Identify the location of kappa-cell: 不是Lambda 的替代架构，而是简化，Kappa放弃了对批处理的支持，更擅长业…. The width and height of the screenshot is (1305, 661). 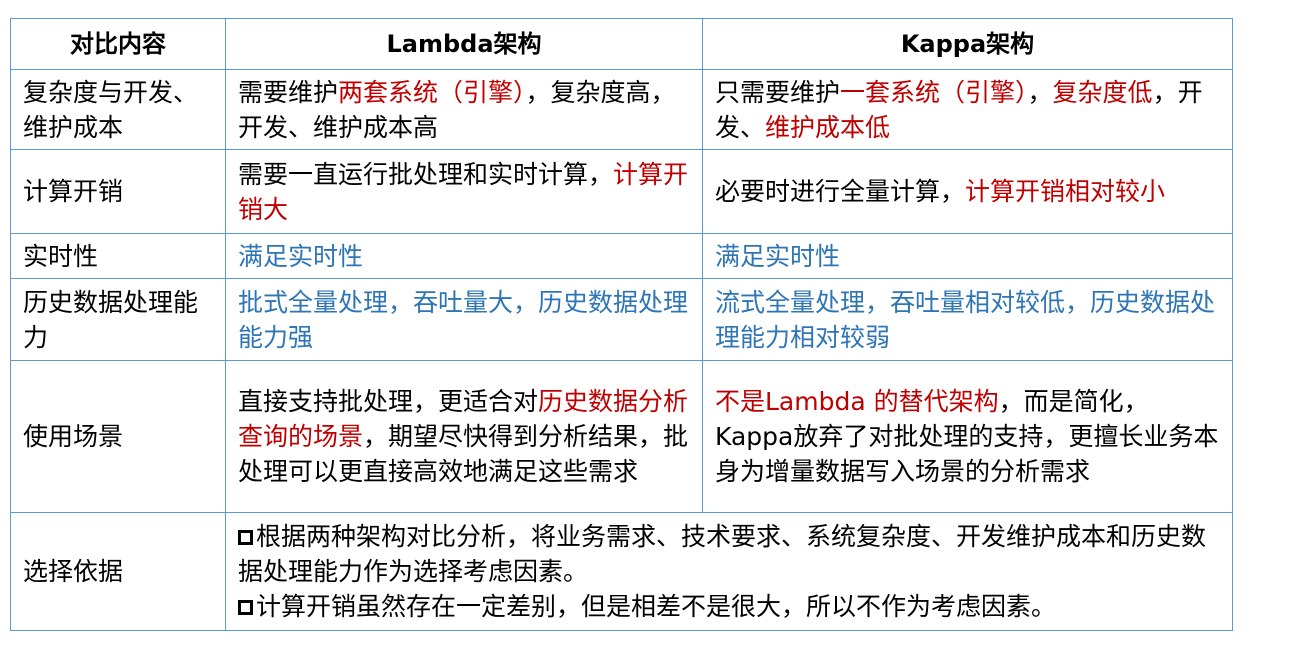
(967, 436).